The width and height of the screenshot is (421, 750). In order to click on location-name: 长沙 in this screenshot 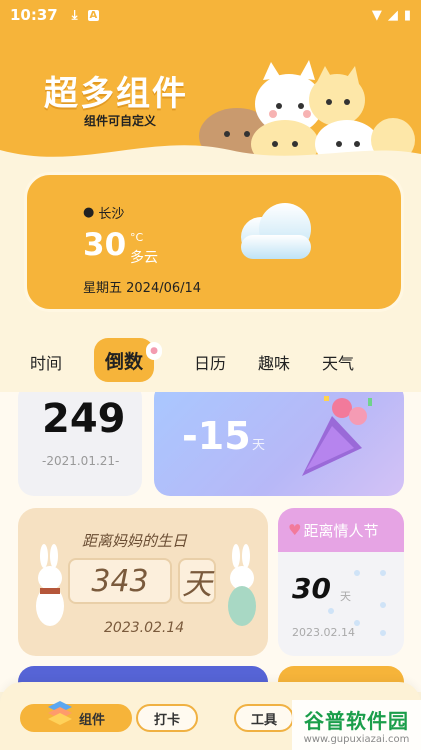, I will do `click(111, 214)`.